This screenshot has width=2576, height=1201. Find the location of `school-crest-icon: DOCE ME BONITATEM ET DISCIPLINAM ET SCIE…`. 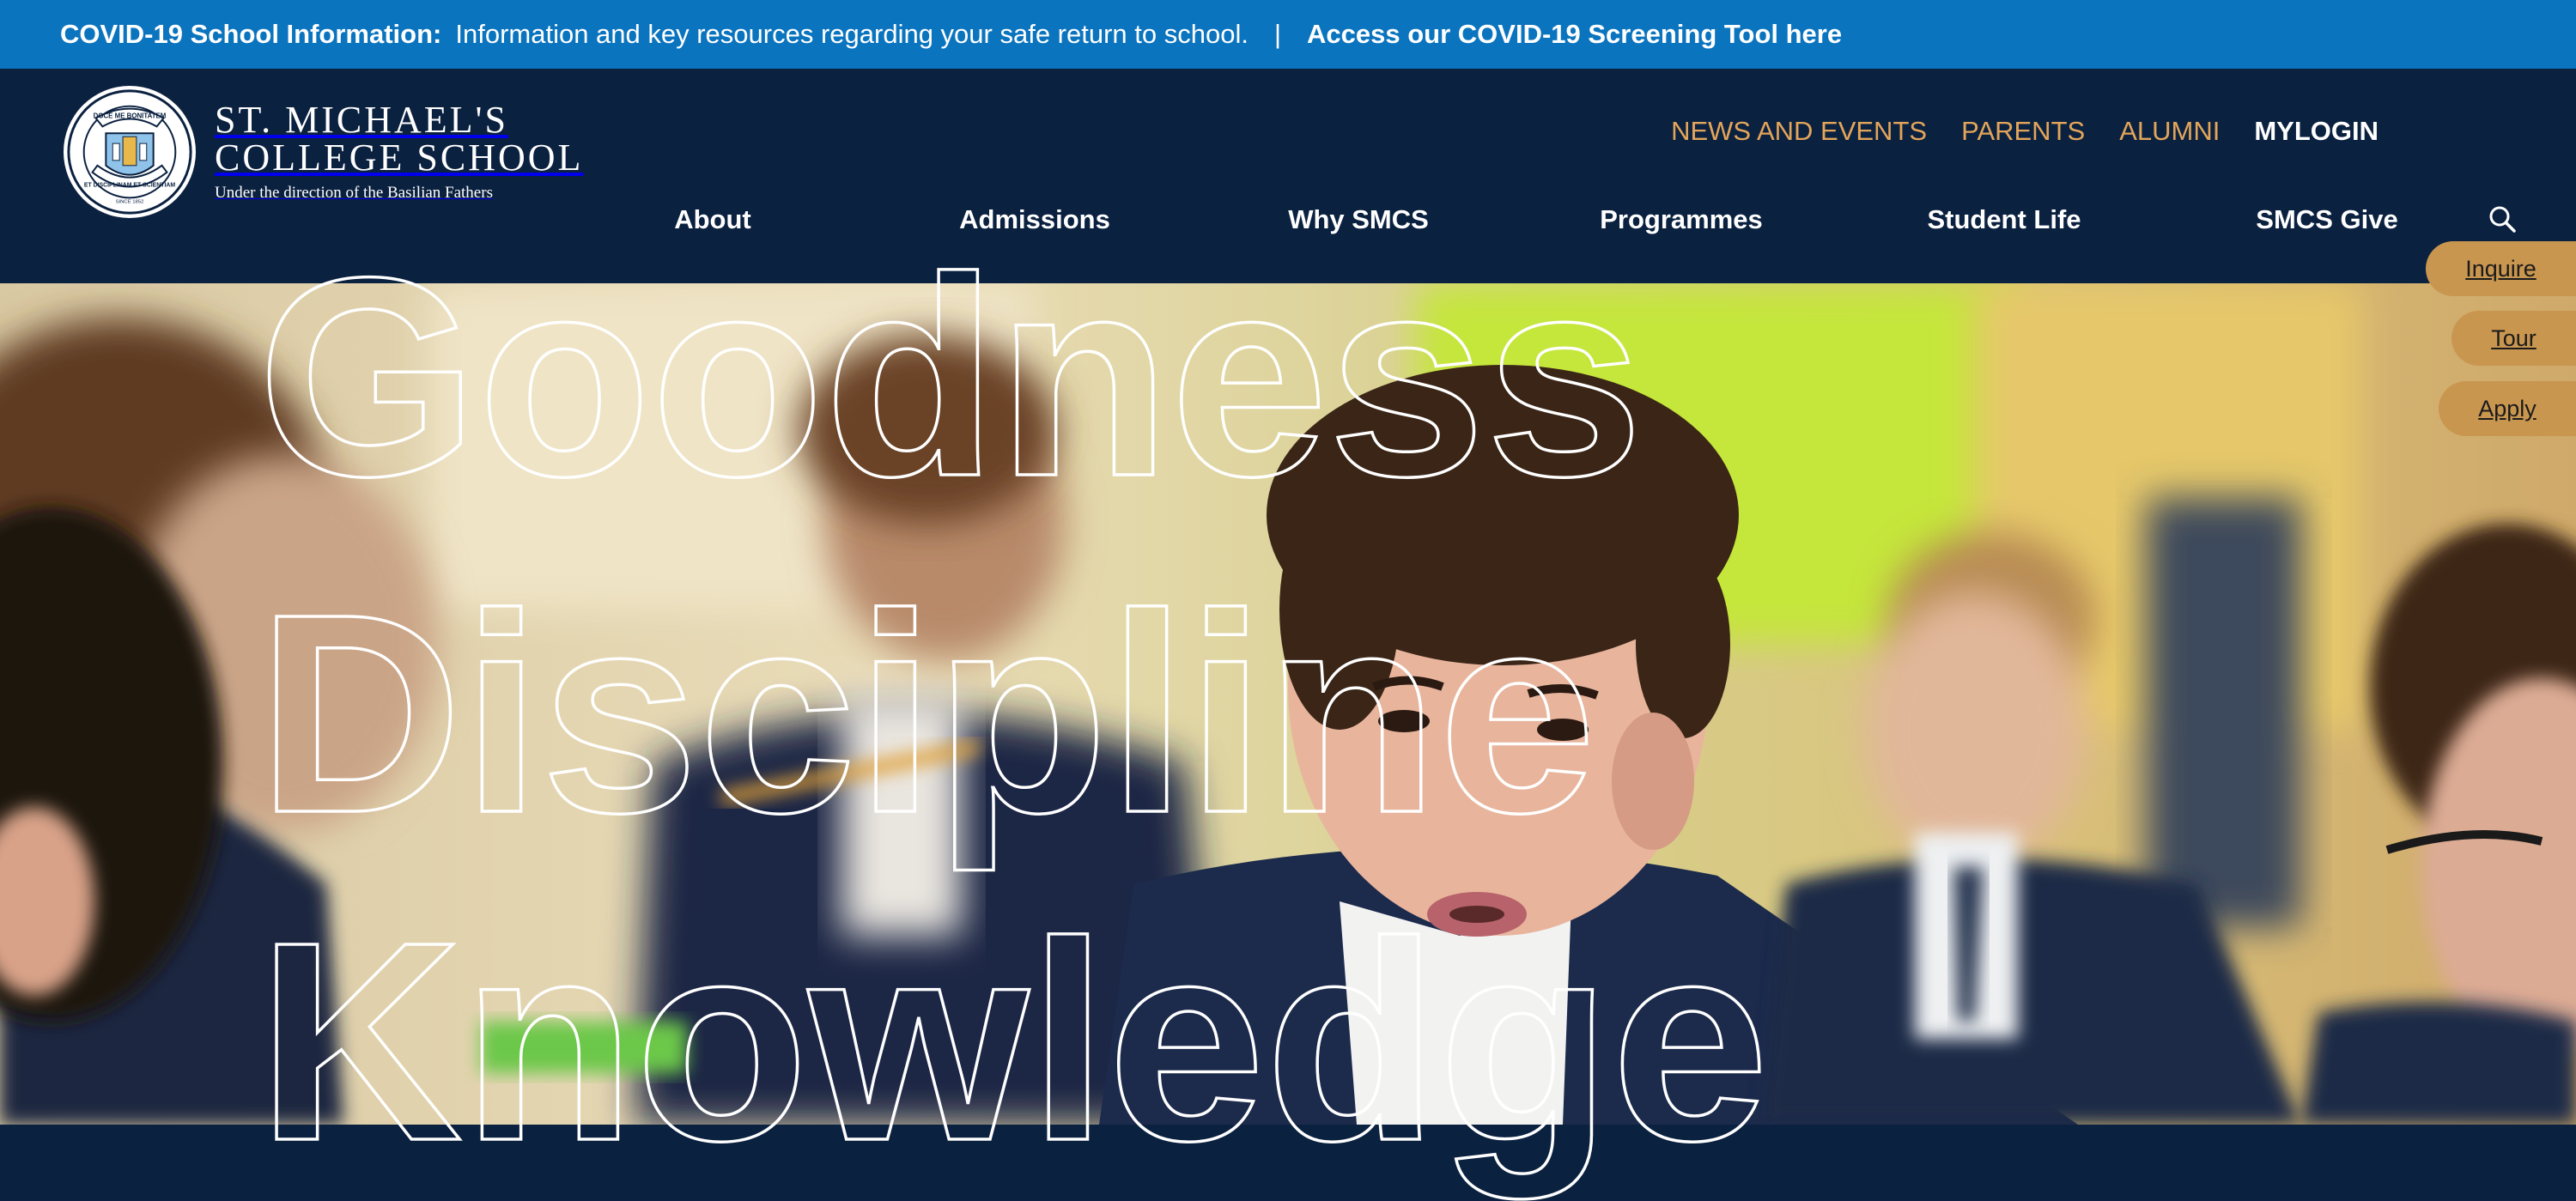

school-crest-icon: DOCE ME BONITATEM ET DISCIPLINAM ET SCIE… is located at coordinates (130, 152).